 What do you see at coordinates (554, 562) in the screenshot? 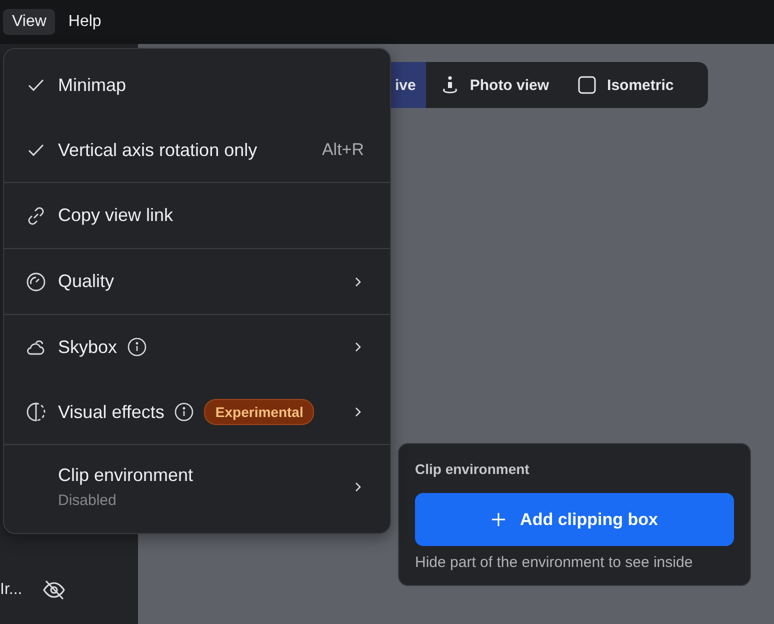
I see `panel-hint: Hide part of the environment to see inside` at bounding box center [554, 562].